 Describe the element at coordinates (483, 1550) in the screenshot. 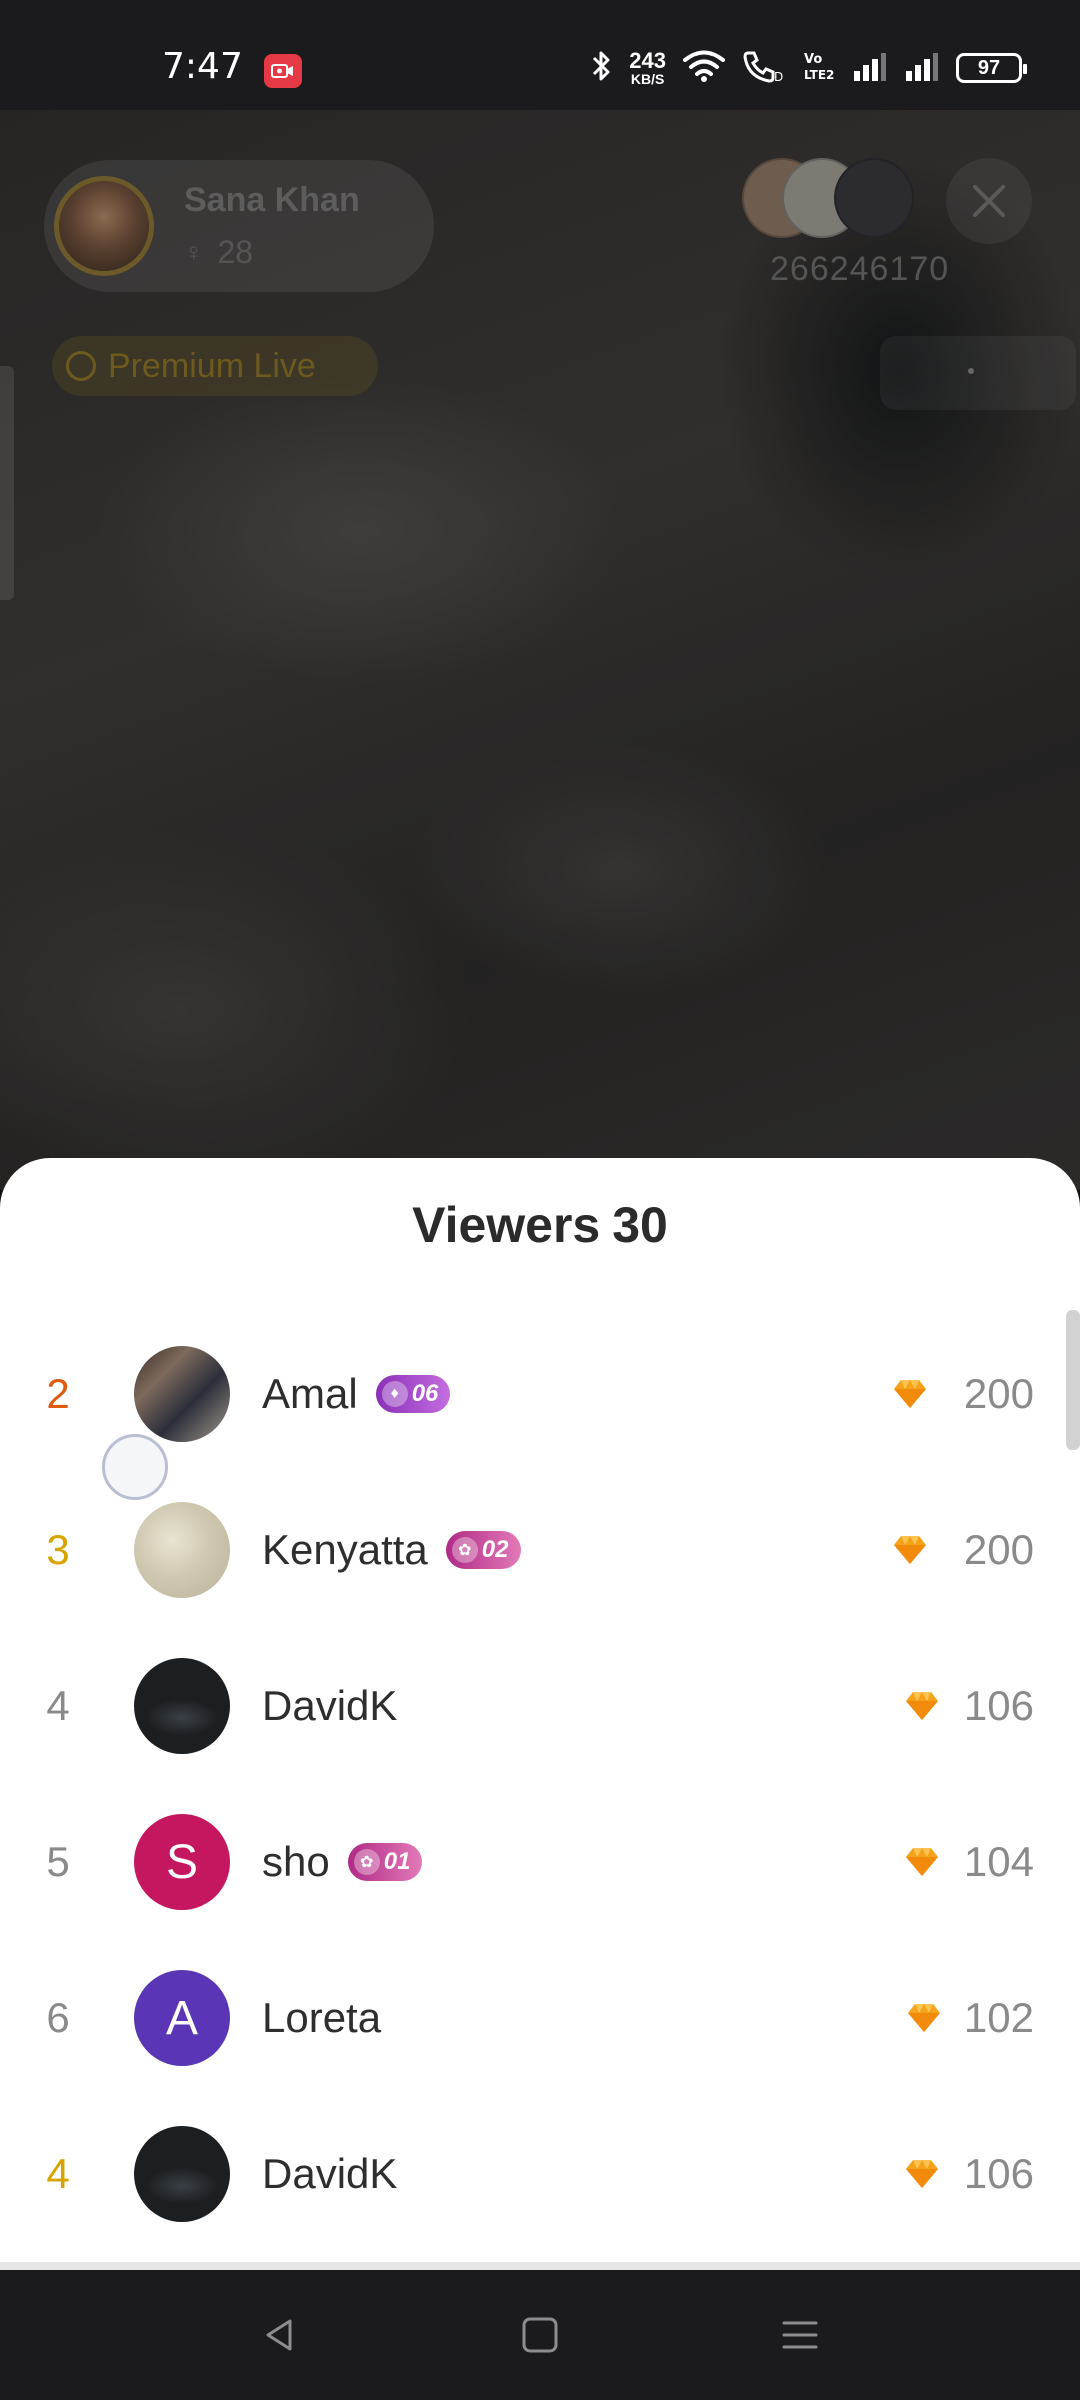

I see `level-badge: ✿ 02` at that location.